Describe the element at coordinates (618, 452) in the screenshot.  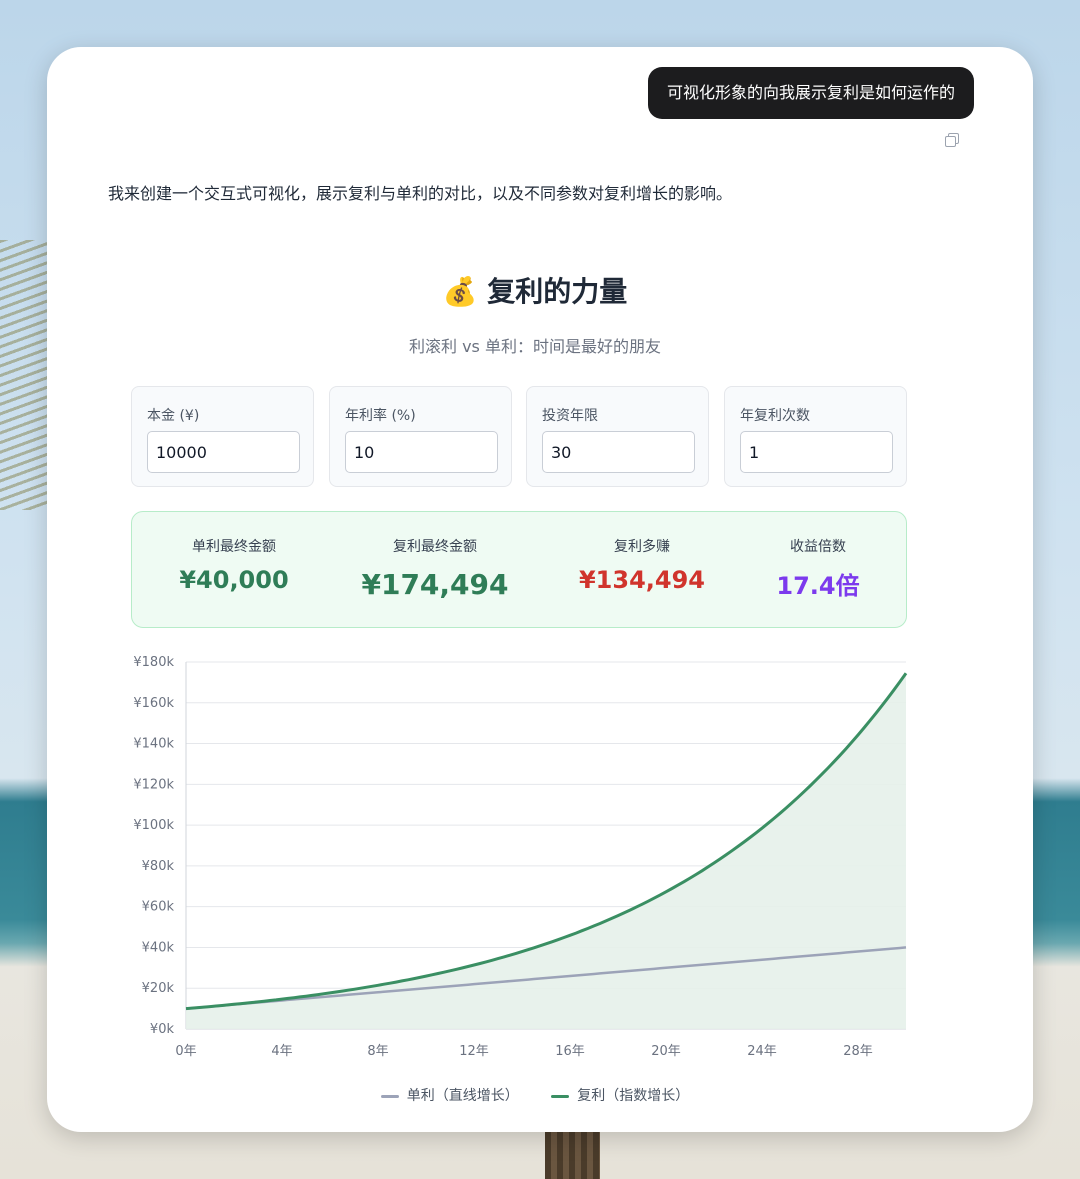
I see `years-input` at that location.